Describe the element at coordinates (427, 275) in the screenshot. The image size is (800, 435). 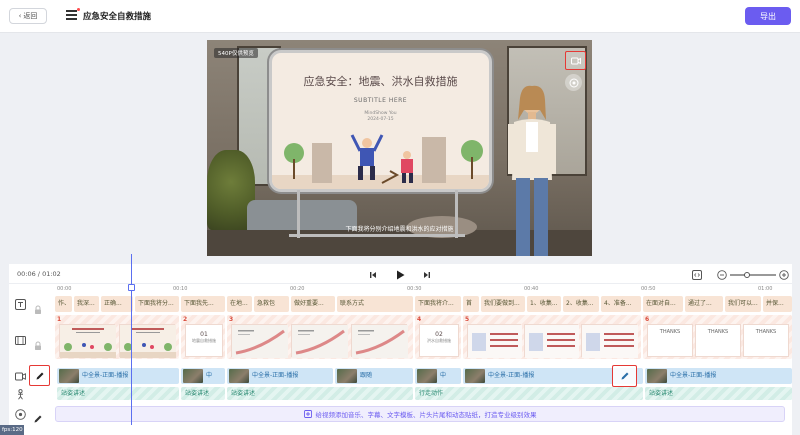
I see `skip-forward-icon` at that location.